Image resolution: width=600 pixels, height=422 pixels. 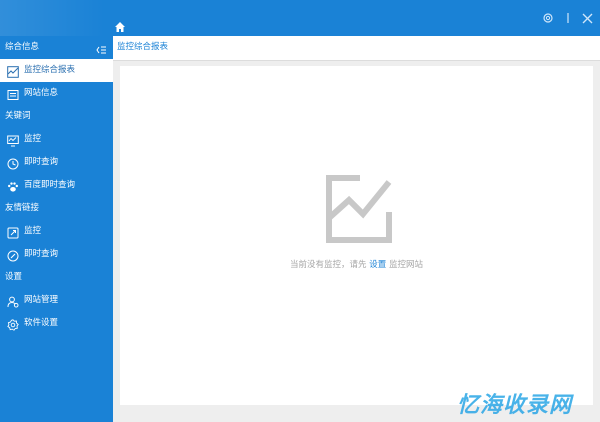 What do you see at coordinates (22, 208) in the screenshot?
I see `section-header-label: 友情链接` at bounding box center [22, 208].